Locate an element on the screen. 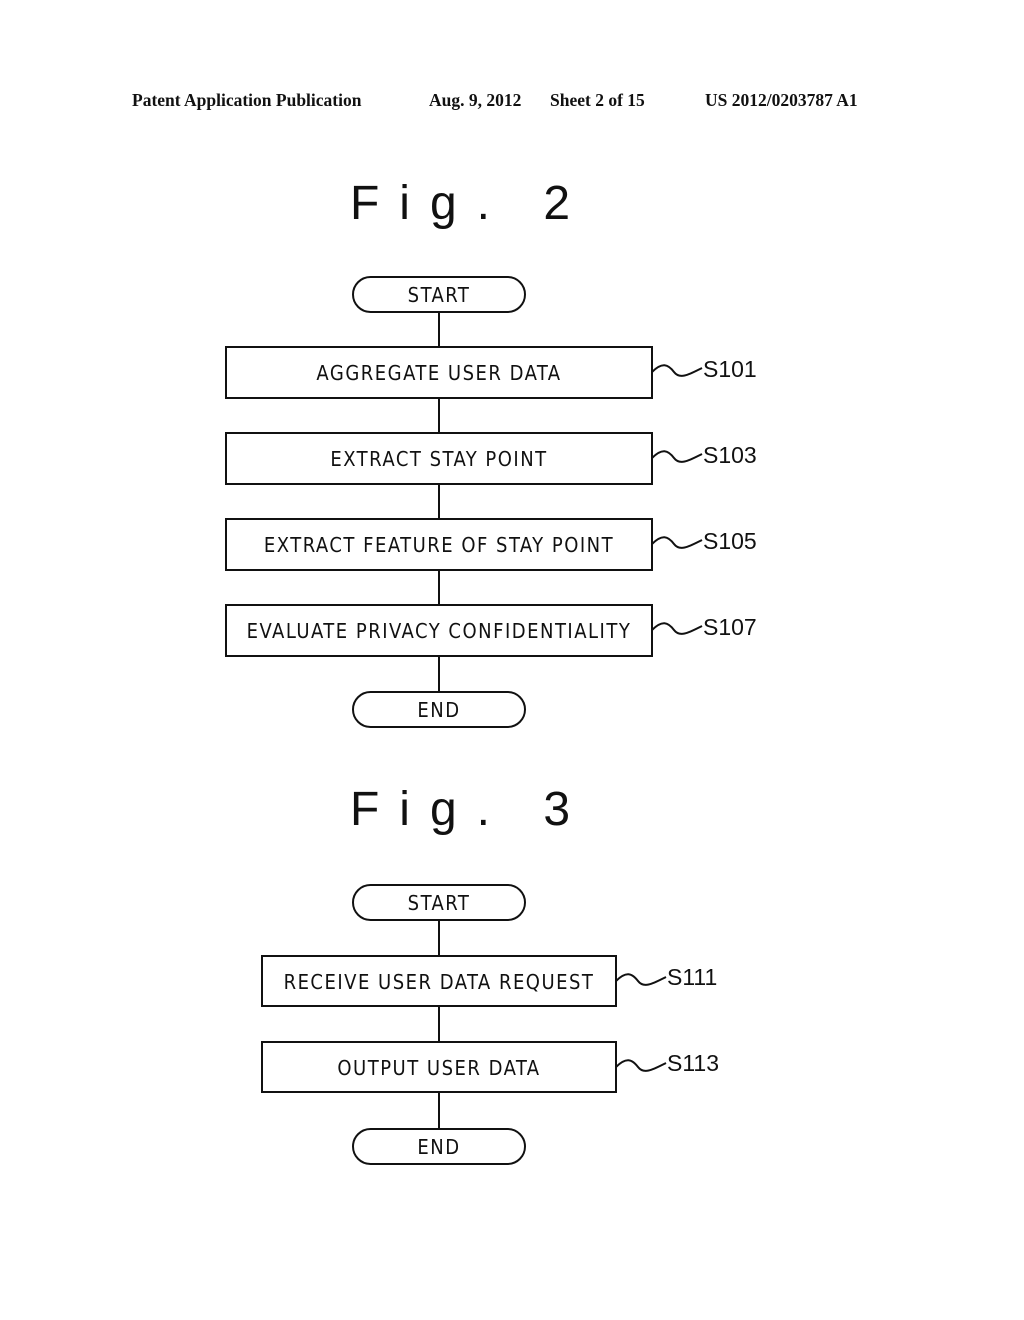 The height and width of the screenshot is (1320, 1024). process-label: OUTPUT USER DATA is located at coordinates (438, 1068).